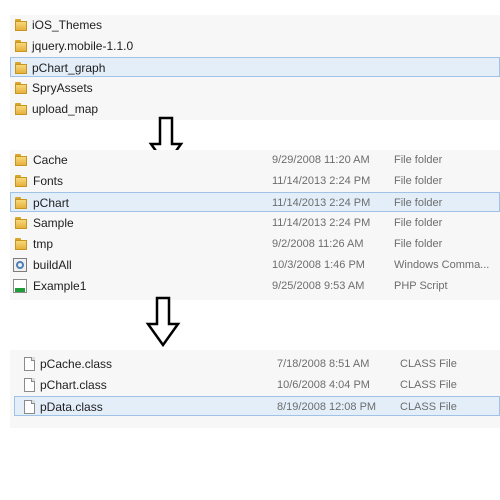 This screenshot has width=500, height=500. I want to click on file-row: jquery.mobile-1.1.0, so click(255, 46).